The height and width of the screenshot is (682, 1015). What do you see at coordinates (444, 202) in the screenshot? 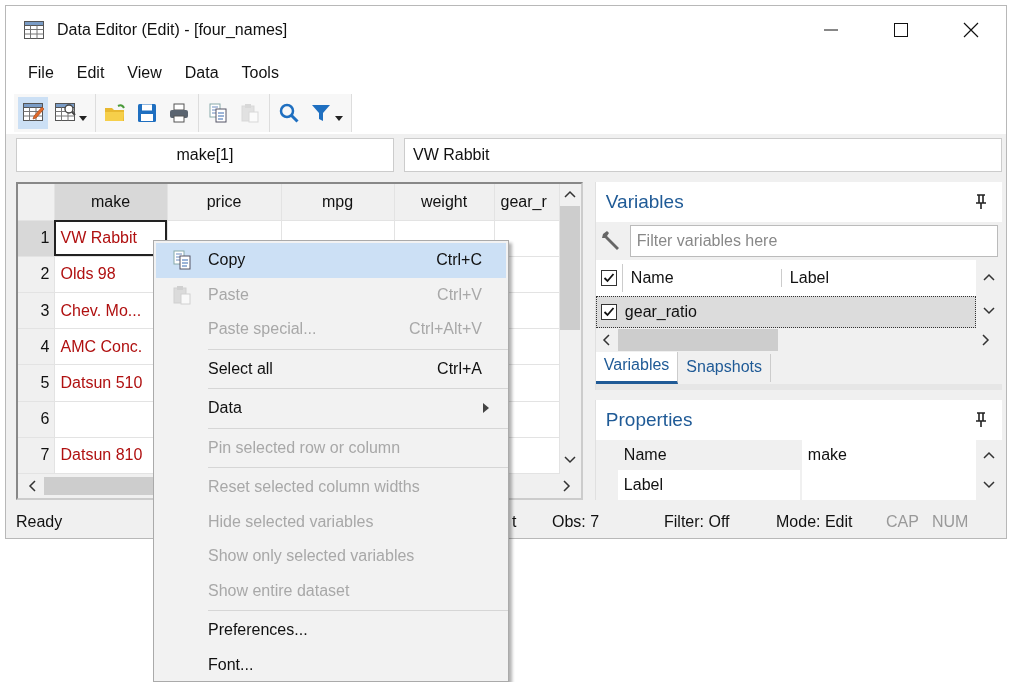
I see `column-header: weight` at bounding box center [444, 202].